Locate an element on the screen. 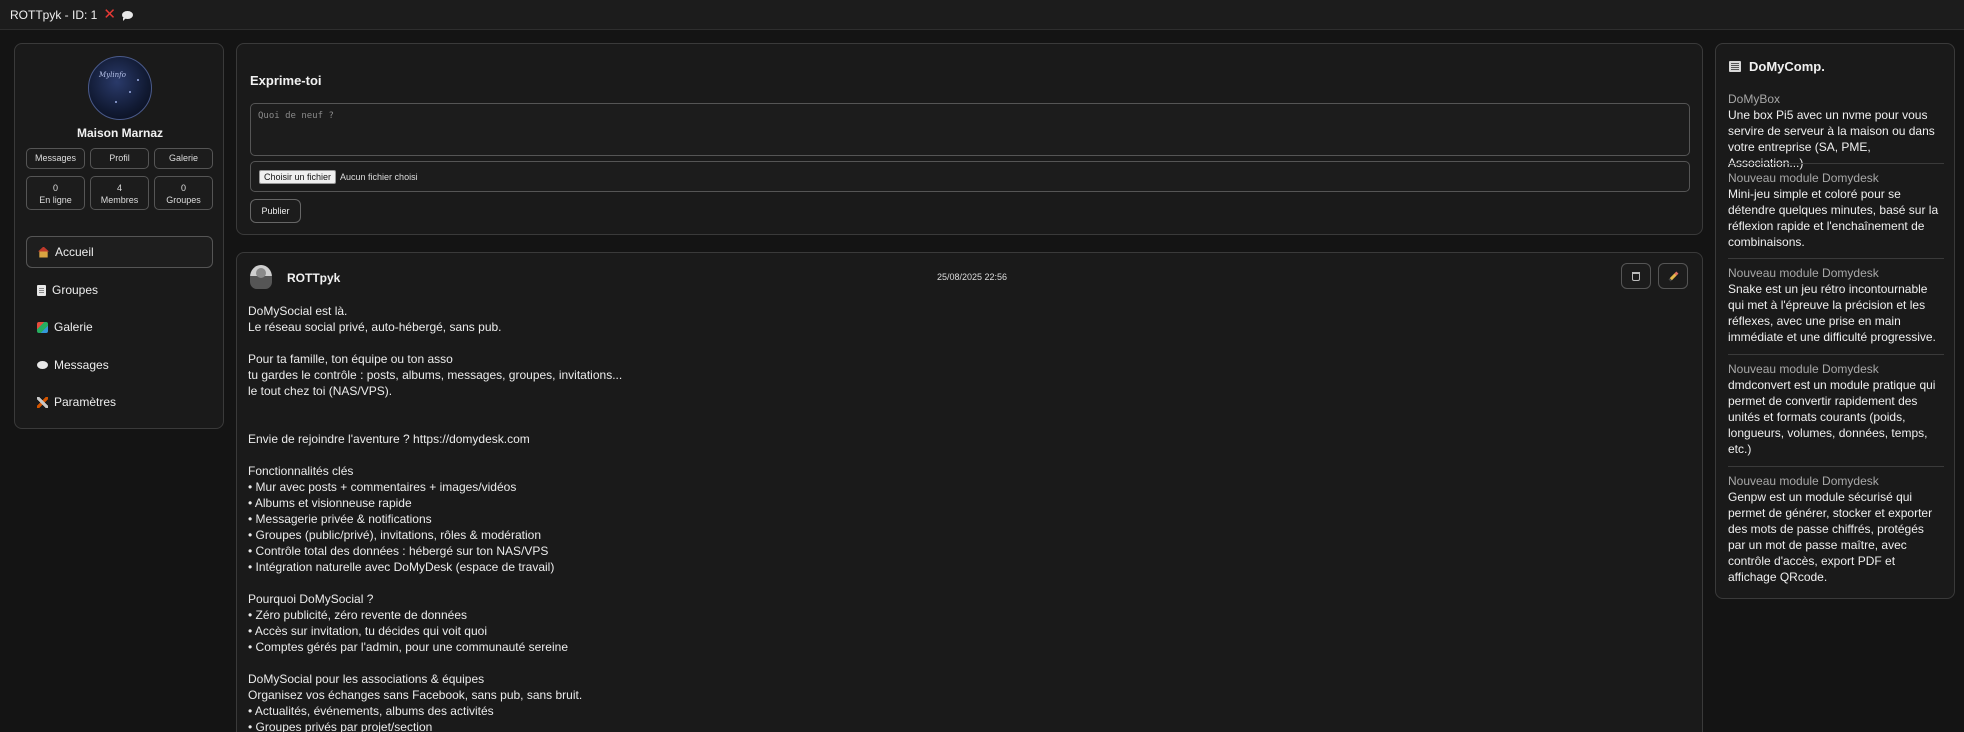 This screenshot has width=1964, height=732. nav-item-accueil: Accueil is located at coordinates (119, 252).